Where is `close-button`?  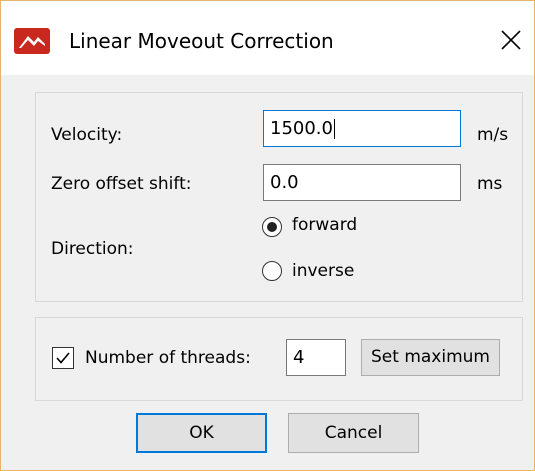
close-button is located at coordinates (511, 41).